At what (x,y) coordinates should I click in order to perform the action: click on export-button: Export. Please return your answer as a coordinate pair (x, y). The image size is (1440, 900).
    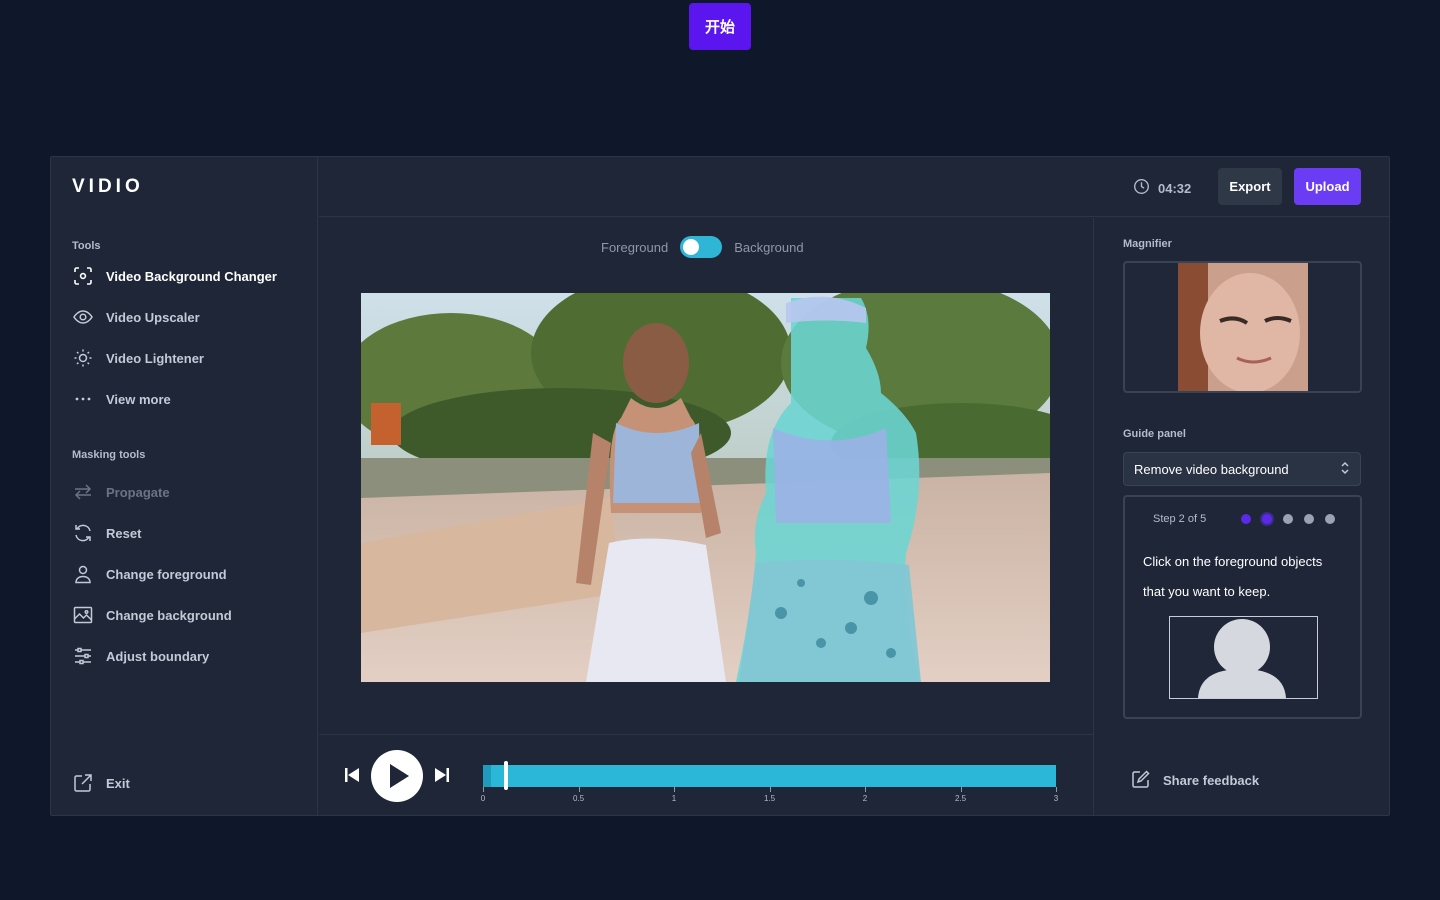
    Looking at the image, I should click on (1250, 186).